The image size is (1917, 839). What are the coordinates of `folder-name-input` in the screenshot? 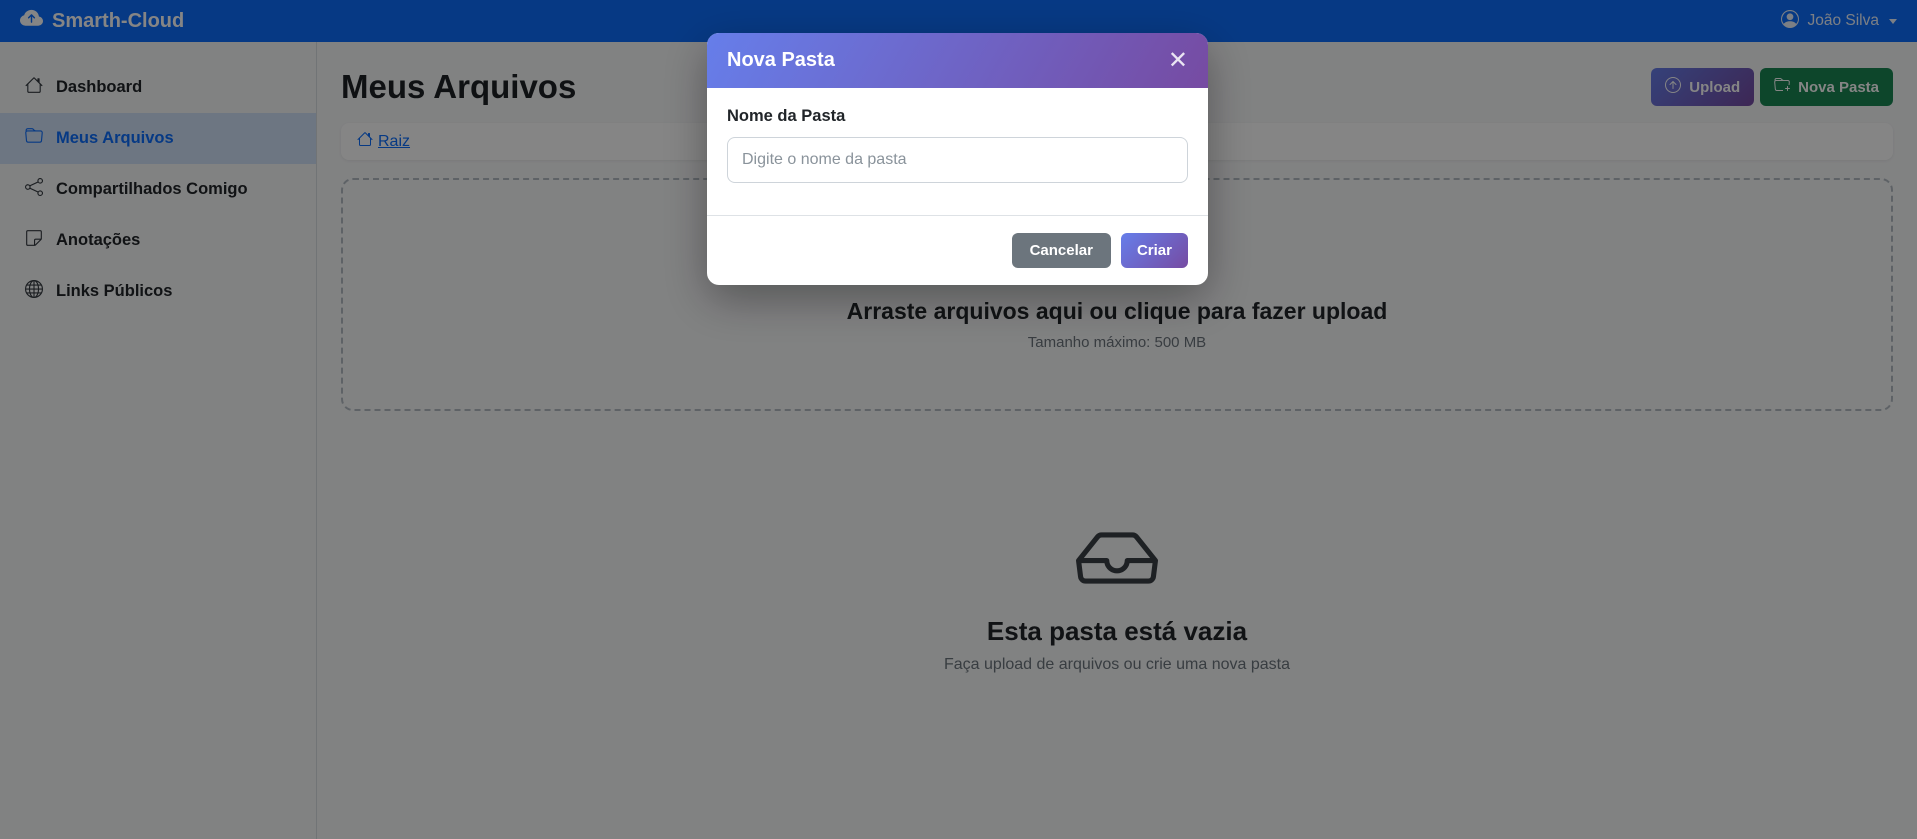 It's located at (957, 160).